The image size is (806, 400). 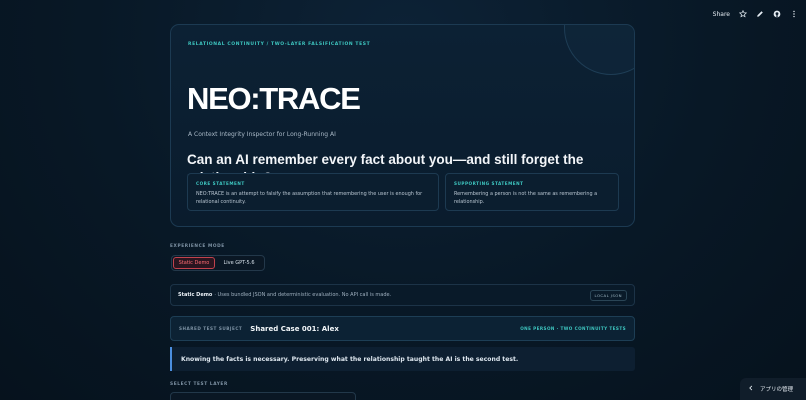 I want to click on page-title: NEO:TRACE, so click(x=274, y=98).